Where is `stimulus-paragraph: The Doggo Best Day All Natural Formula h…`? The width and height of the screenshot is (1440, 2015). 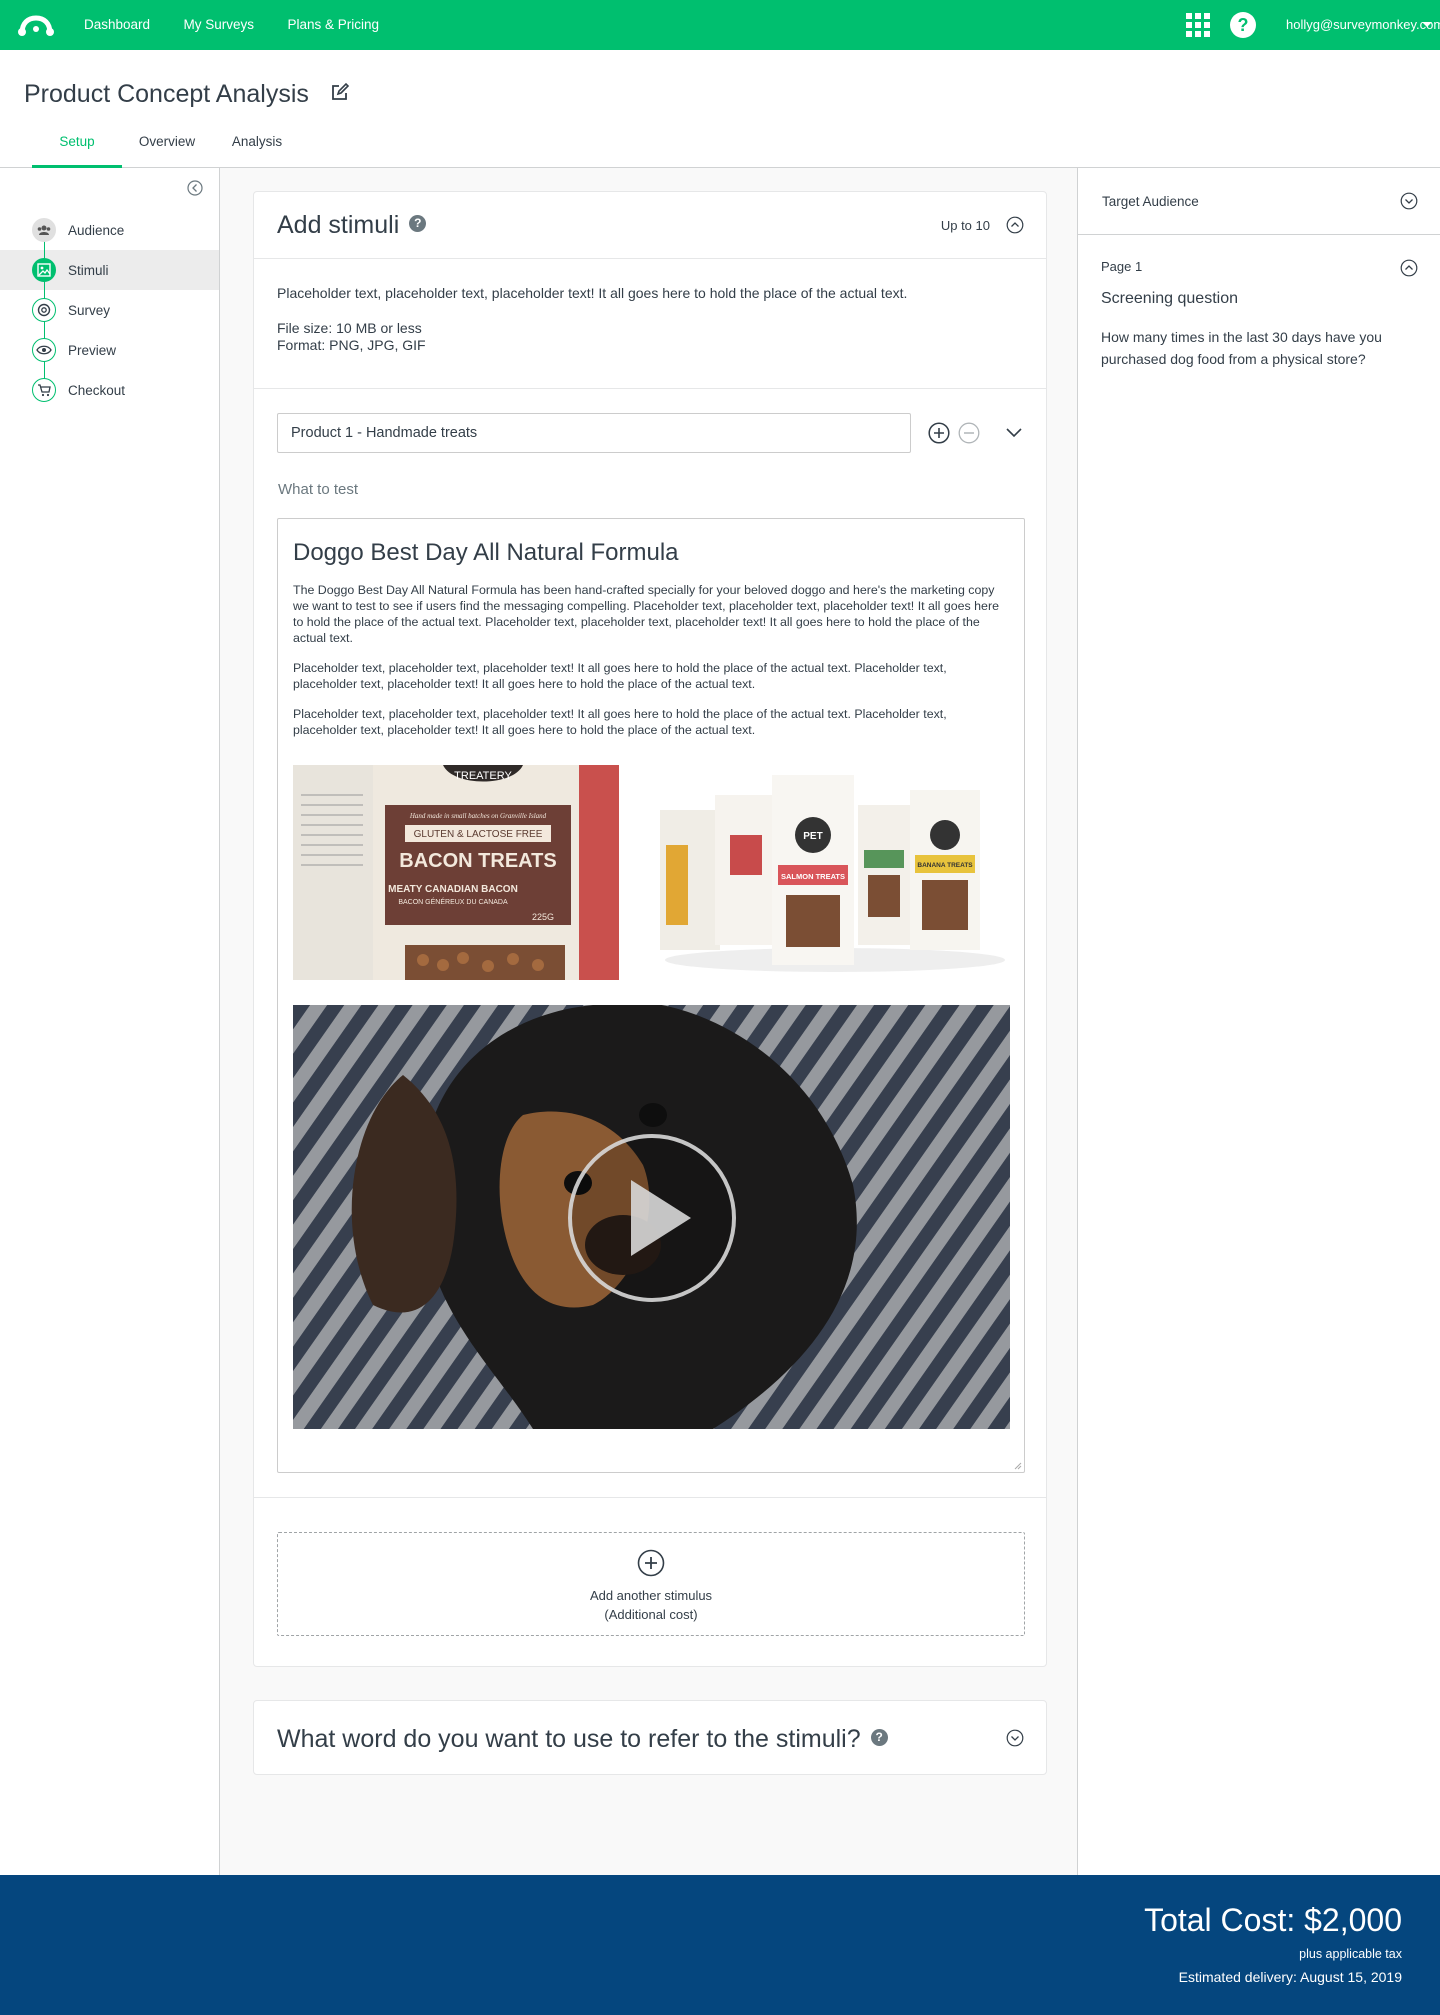
stimulus-paragraph: The Doggo Best Day All Natural Formula h… is located at coordinates (646, 614).